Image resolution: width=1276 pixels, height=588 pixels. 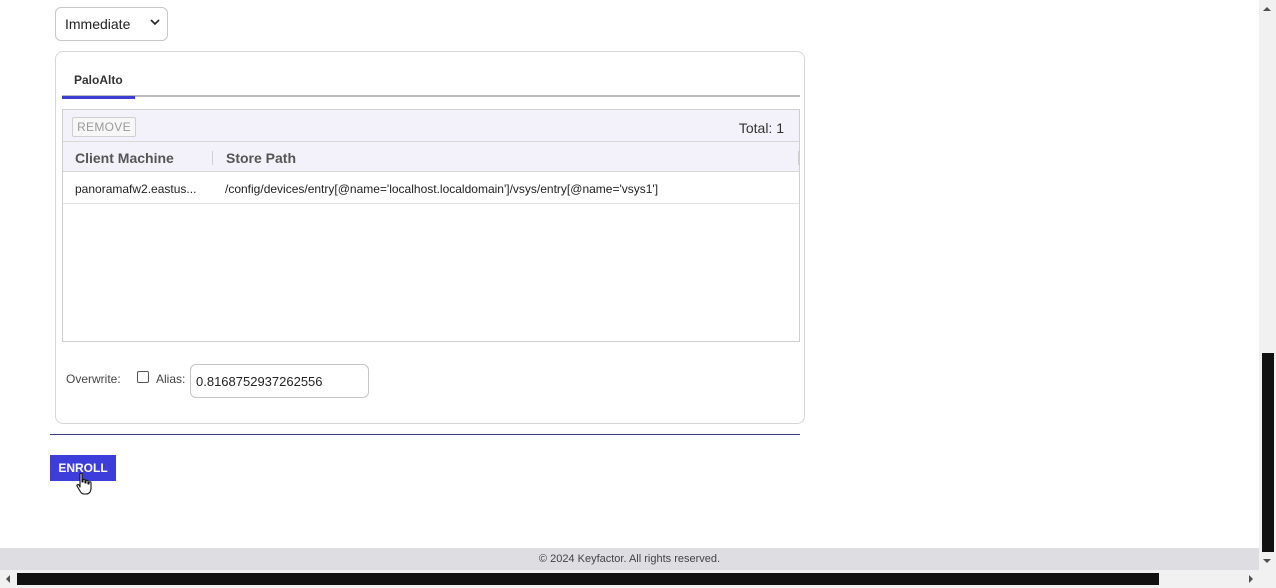 I want to click on scroll-down-icon, so click(x=1267, y=561).